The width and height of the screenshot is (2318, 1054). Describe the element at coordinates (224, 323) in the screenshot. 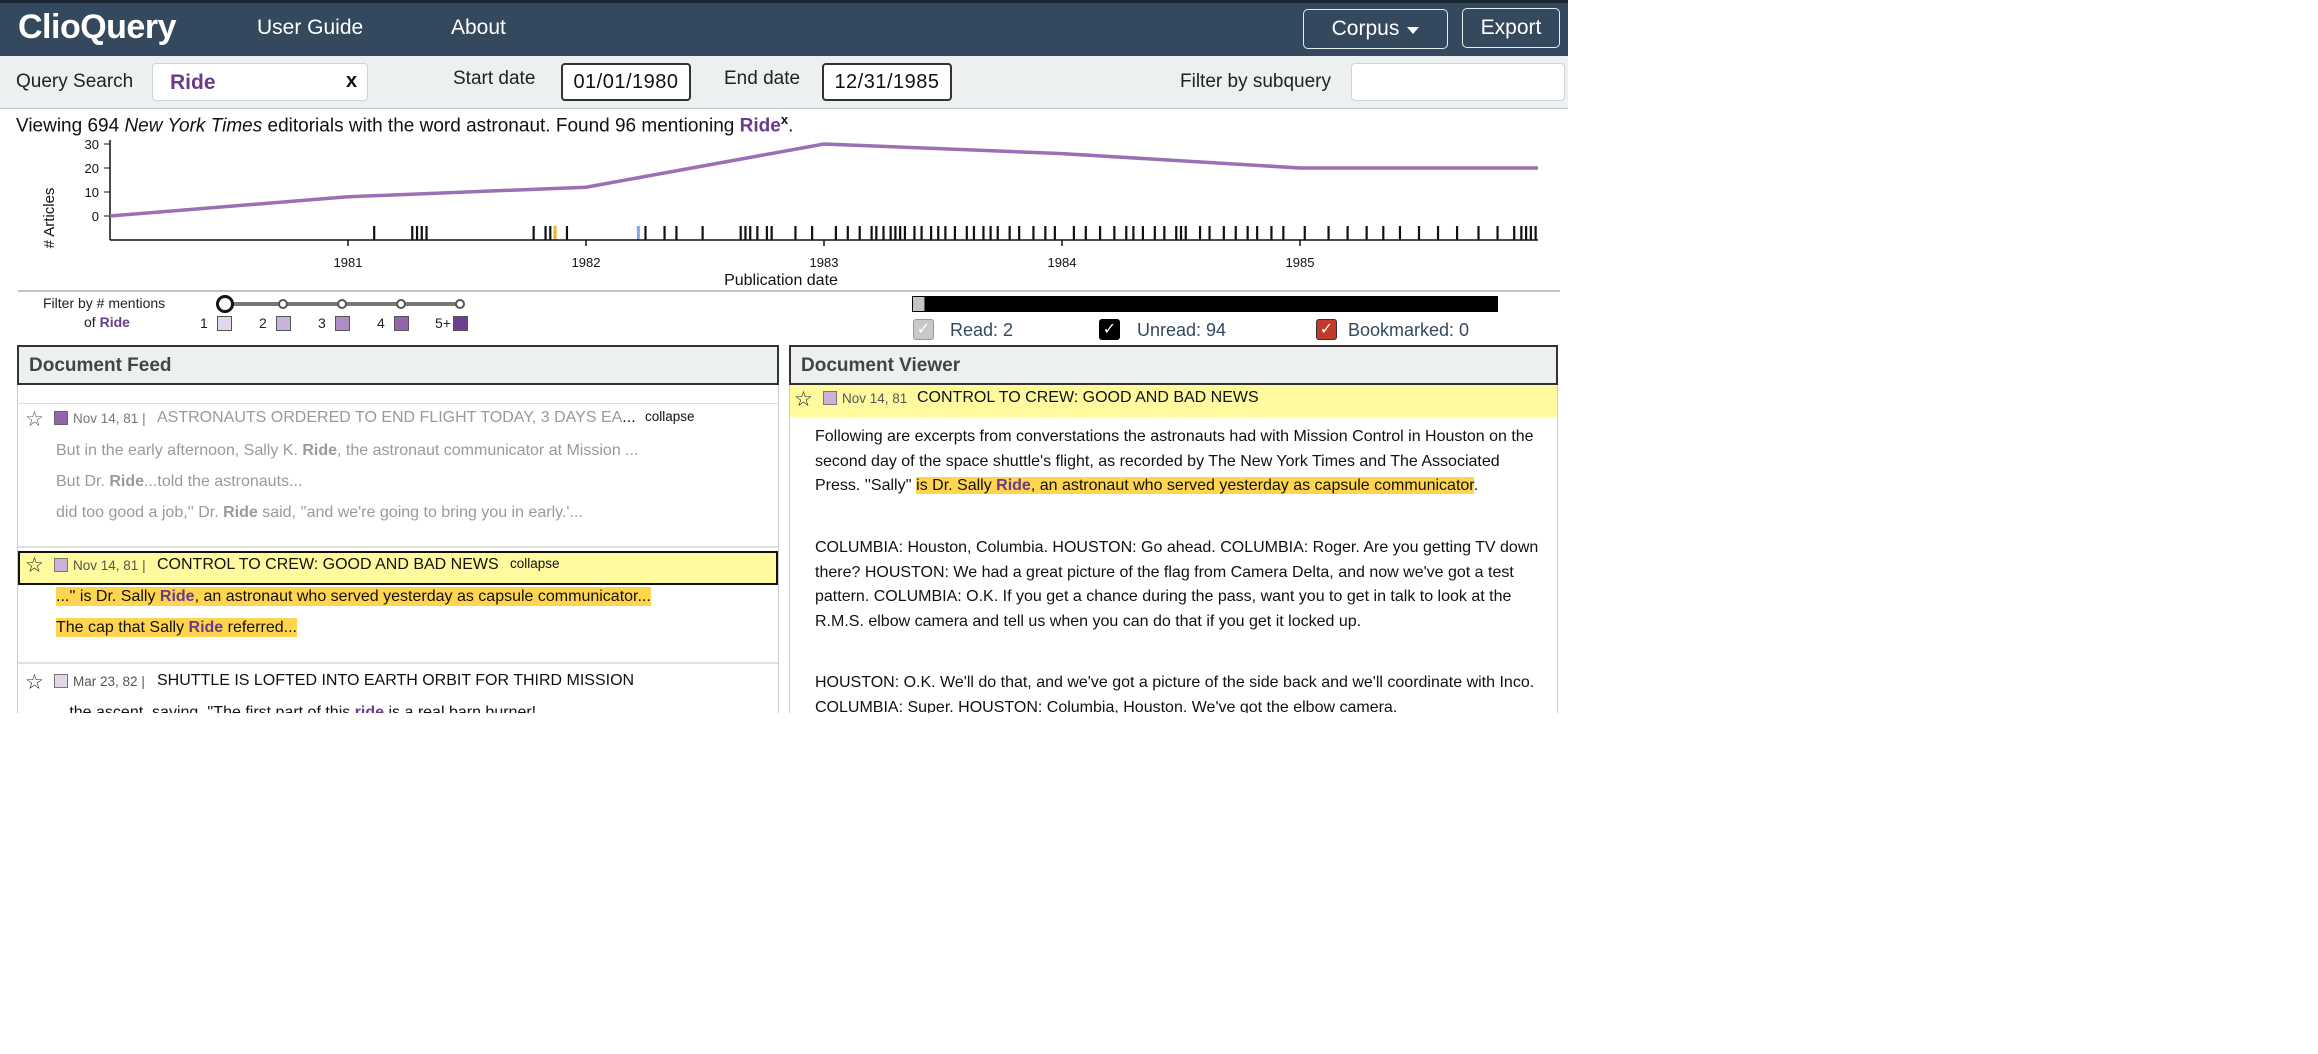

I see `level-1-swatch` at that location.